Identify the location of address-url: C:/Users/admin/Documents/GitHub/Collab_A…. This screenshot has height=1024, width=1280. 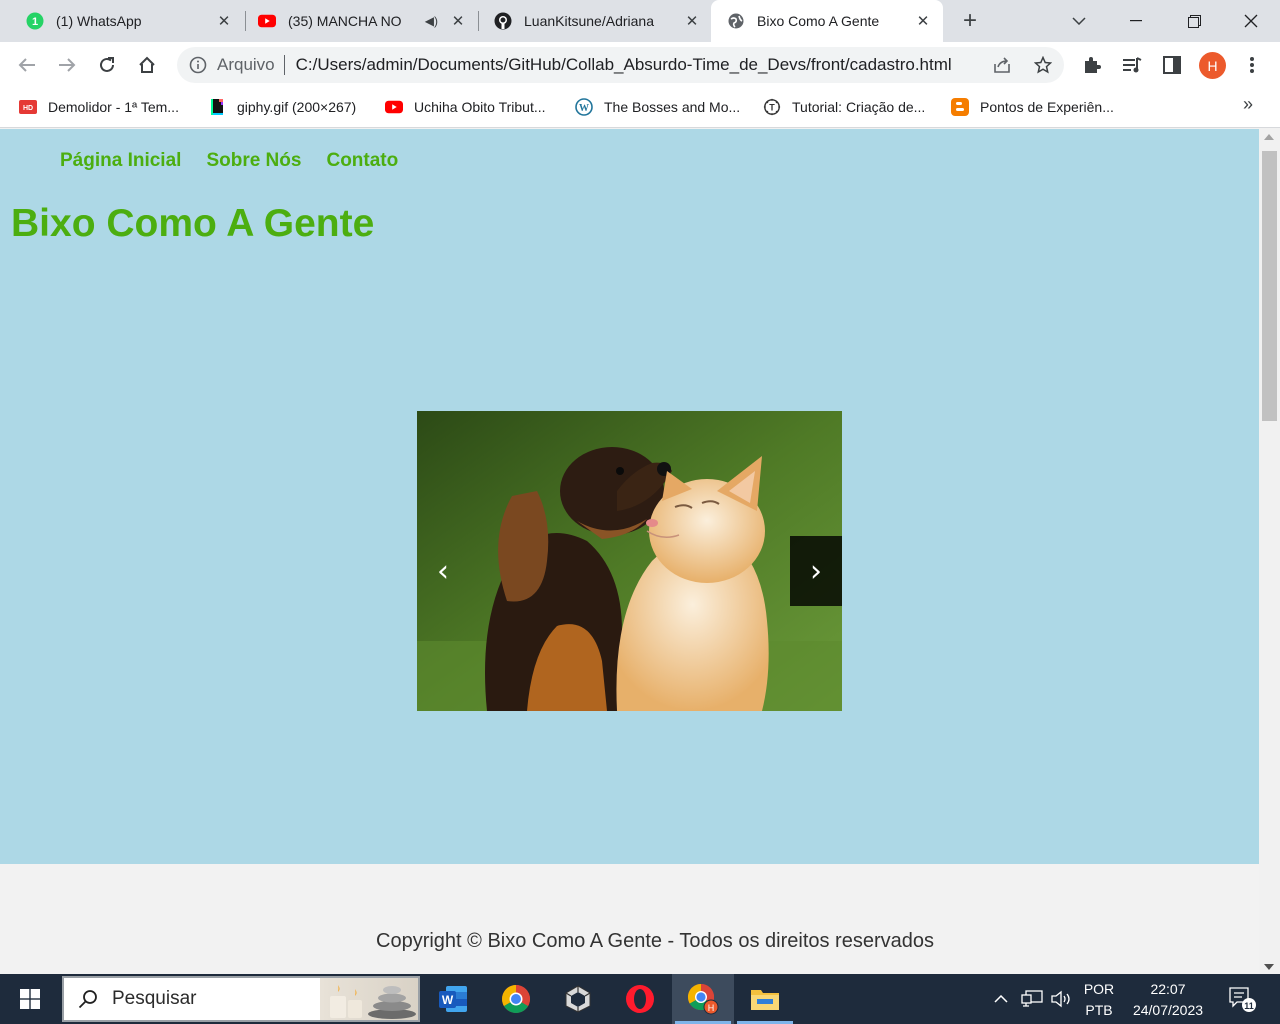
(624, 65).